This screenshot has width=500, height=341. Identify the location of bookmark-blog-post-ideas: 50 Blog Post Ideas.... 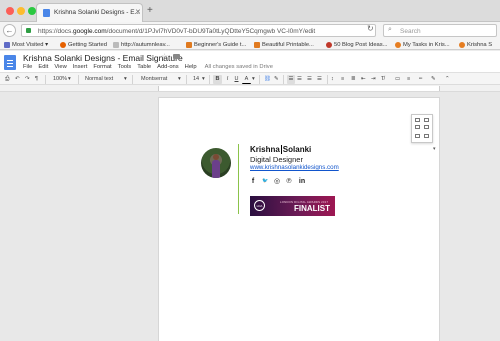
(357, 44).